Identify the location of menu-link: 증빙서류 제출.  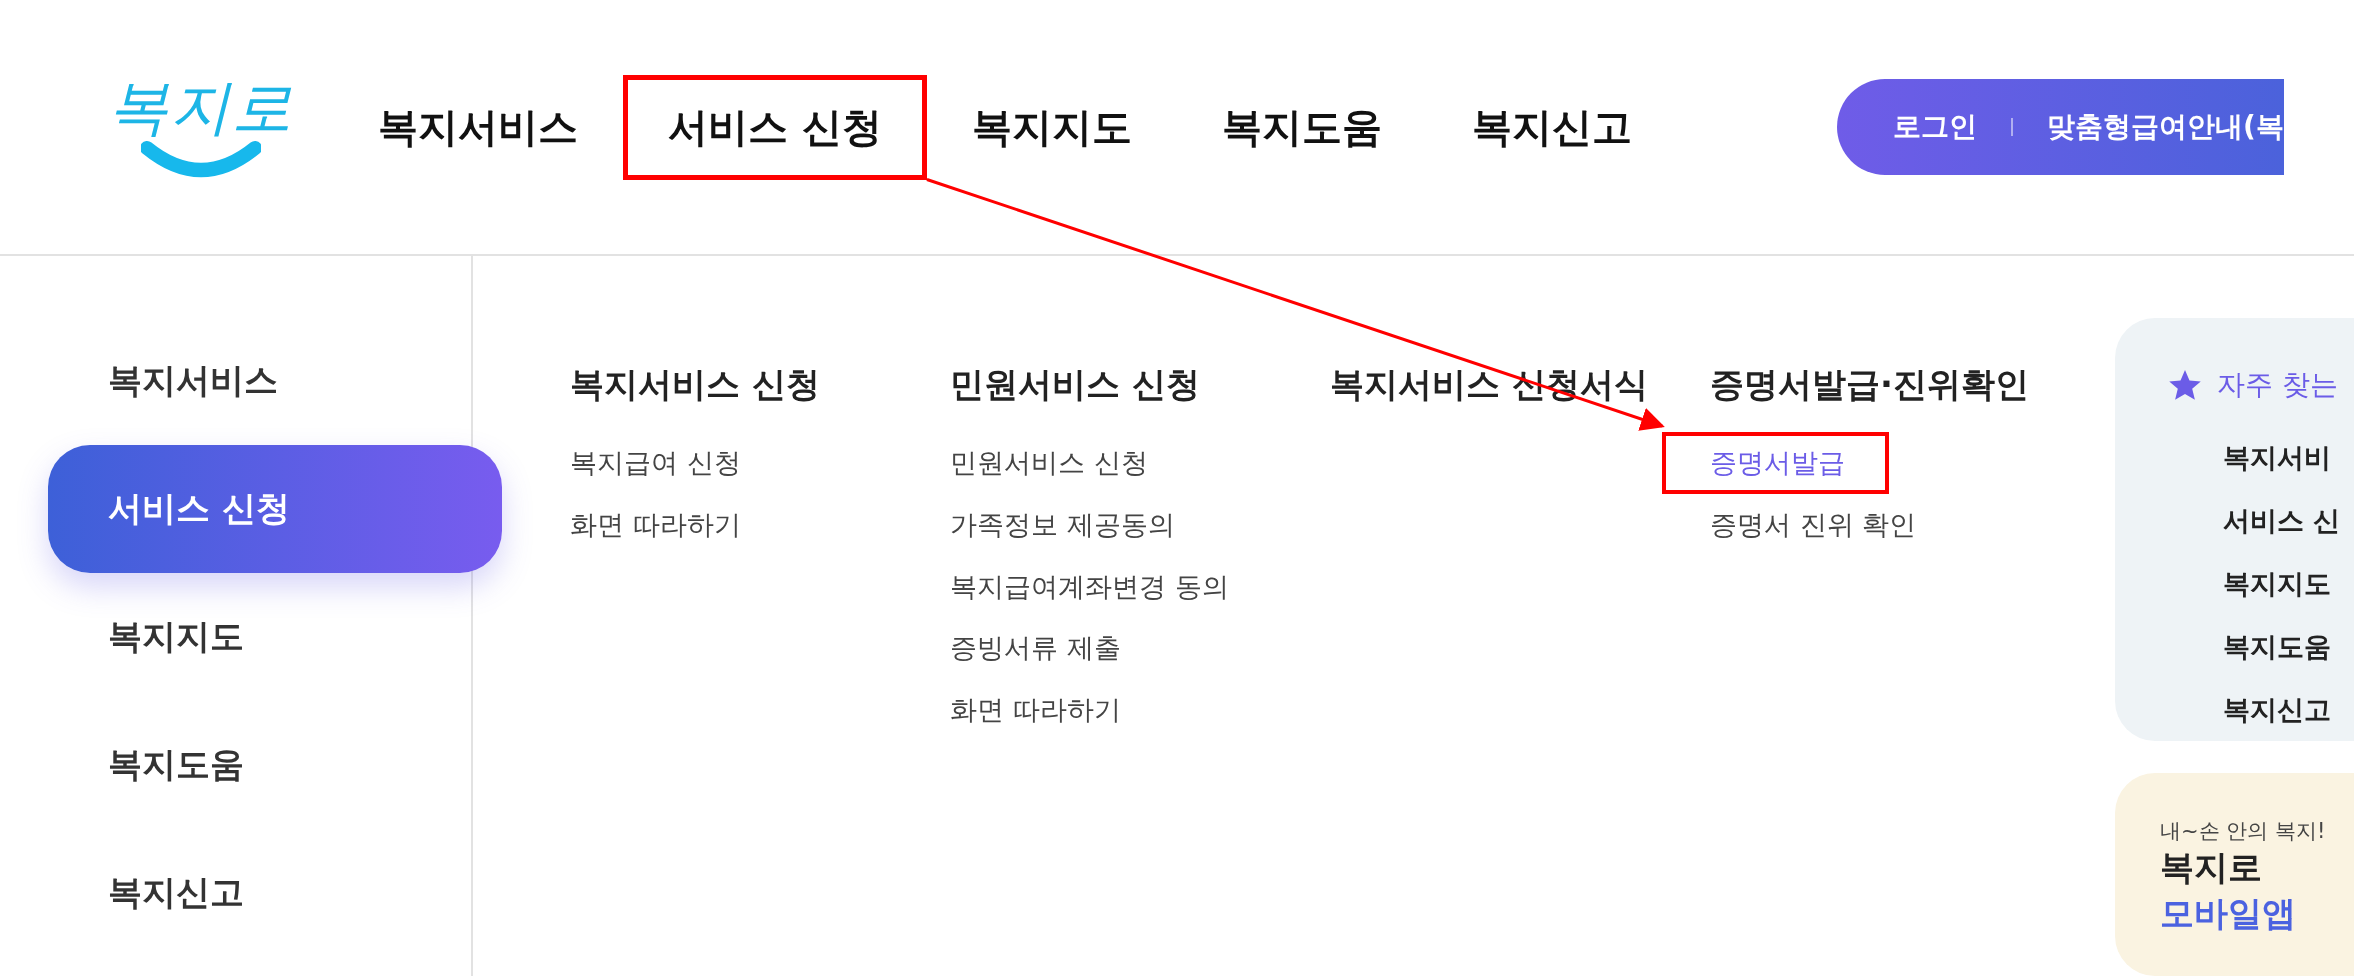
(1033, 648).